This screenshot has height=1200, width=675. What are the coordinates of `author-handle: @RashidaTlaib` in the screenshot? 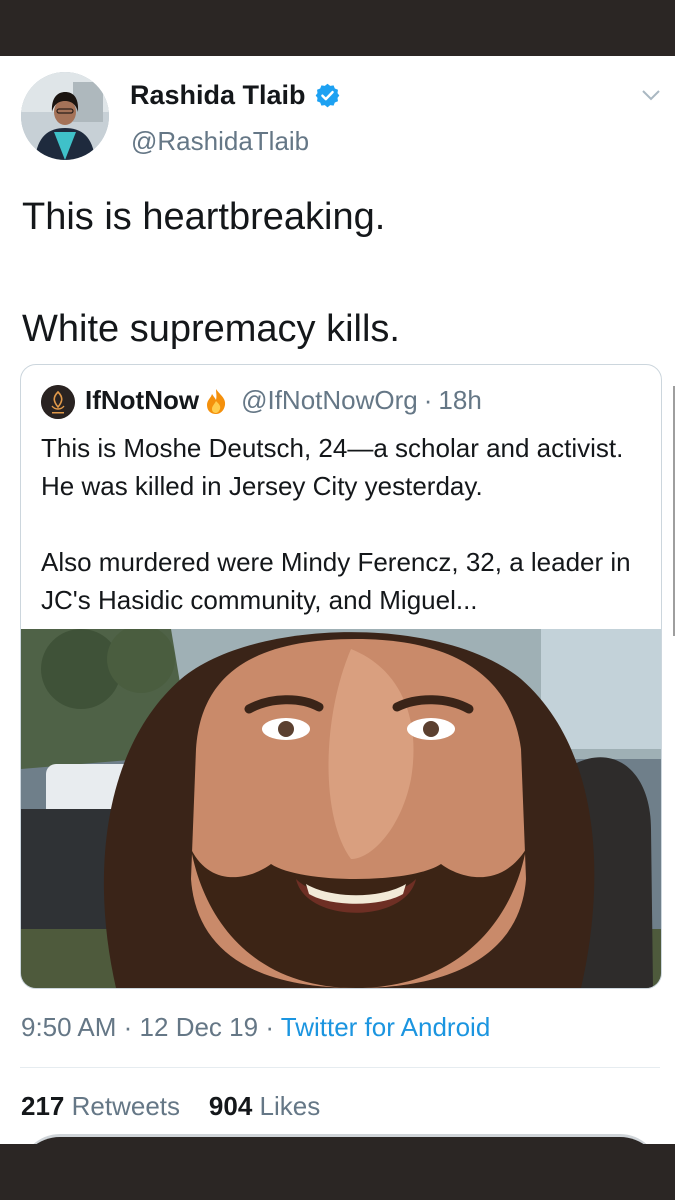 It's located at (220, 141).